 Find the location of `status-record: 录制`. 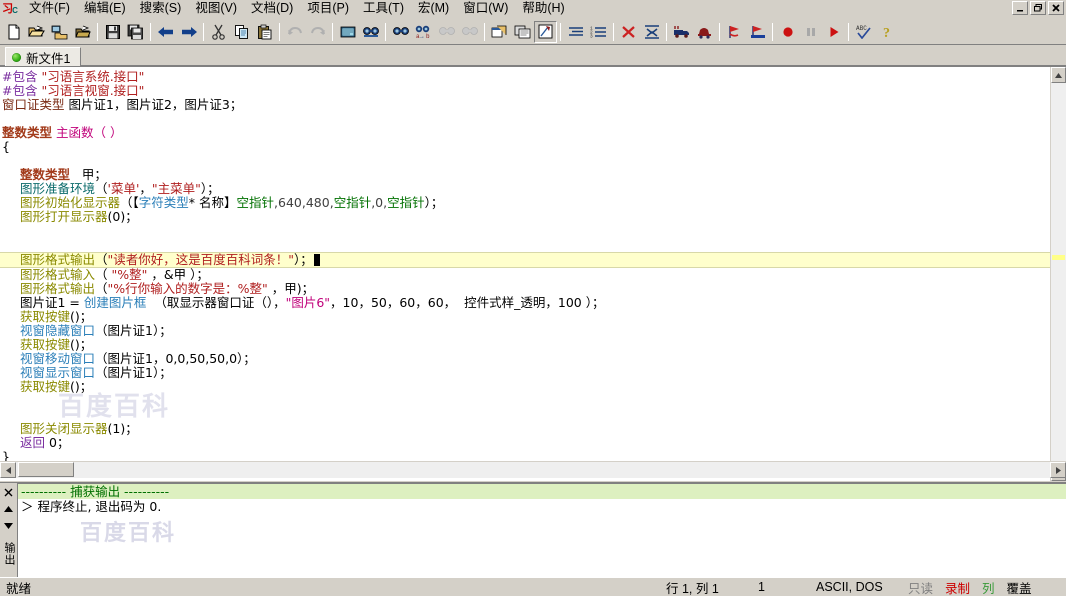

status-record: 录制 is located at coordinates (957, 587).